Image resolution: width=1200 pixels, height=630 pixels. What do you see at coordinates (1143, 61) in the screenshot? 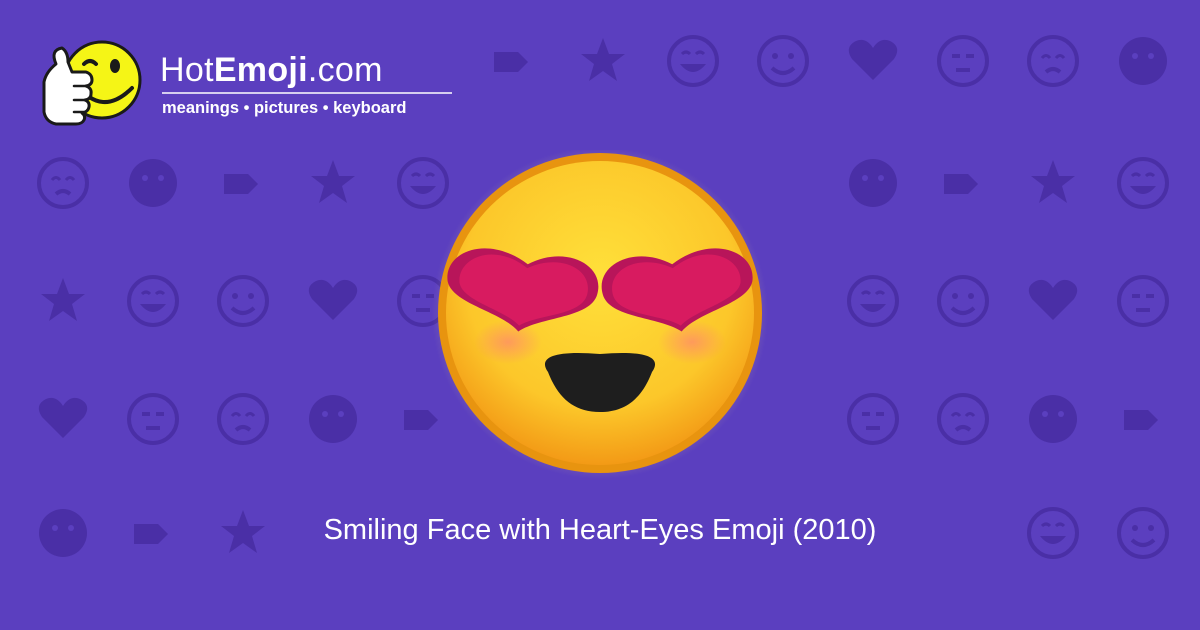
I see `ok-hand-icon` at bounding box center [1143, 61].